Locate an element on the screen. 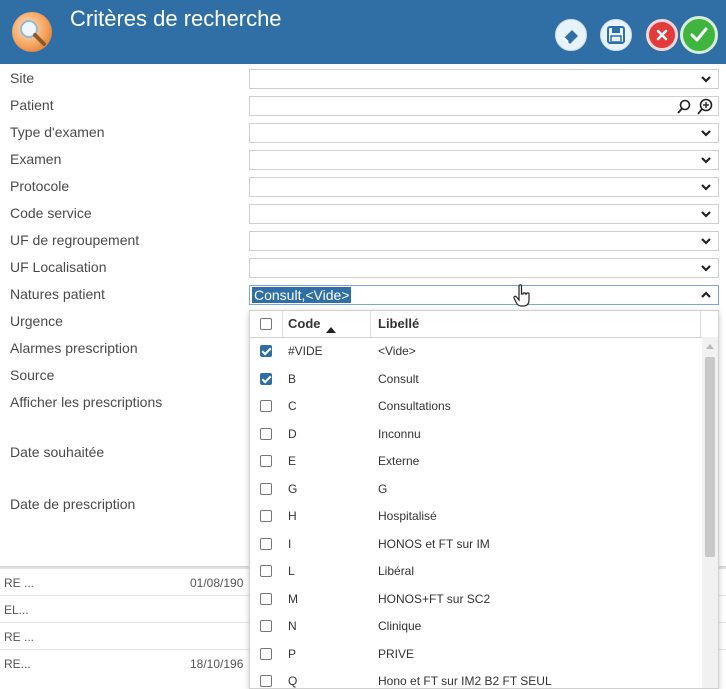  list-item: L Libéral is located at coordinates (475, 571).